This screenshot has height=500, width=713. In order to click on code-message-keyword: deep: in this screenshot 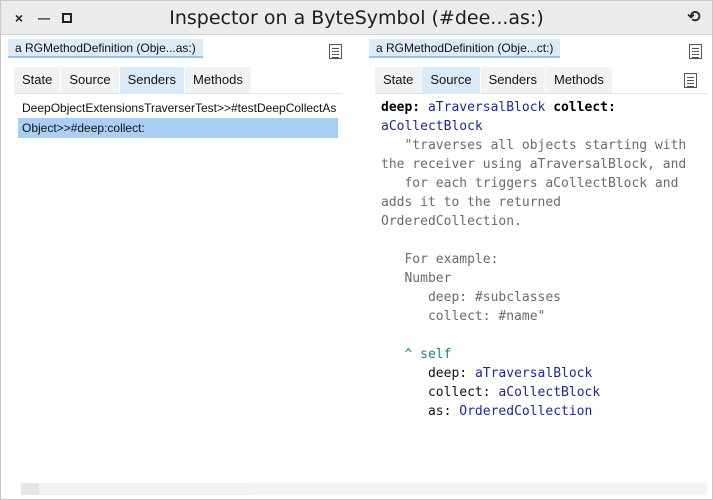, I will do `click(447, 373)`.